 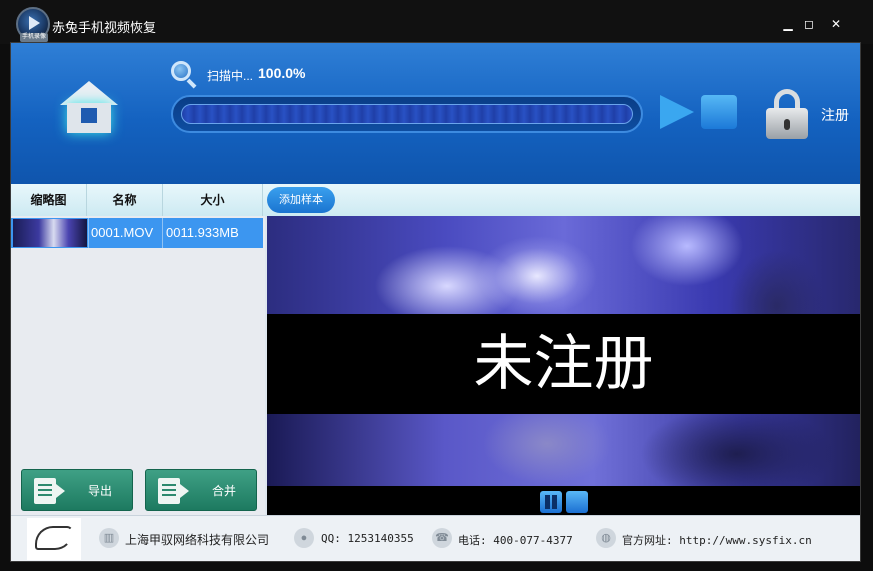 What do you see at coordinates (100, 491) in the screenshot?
I see `export-label: 导出` at bounding box center [100, 491].